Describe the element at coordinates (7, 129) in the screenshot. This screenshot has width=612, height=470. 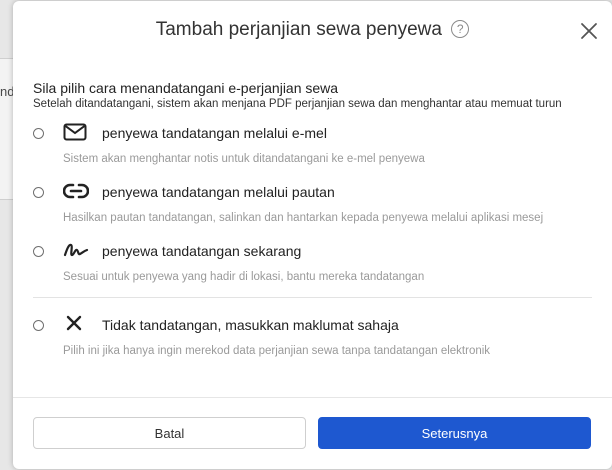
I see `background-panel` at that location.